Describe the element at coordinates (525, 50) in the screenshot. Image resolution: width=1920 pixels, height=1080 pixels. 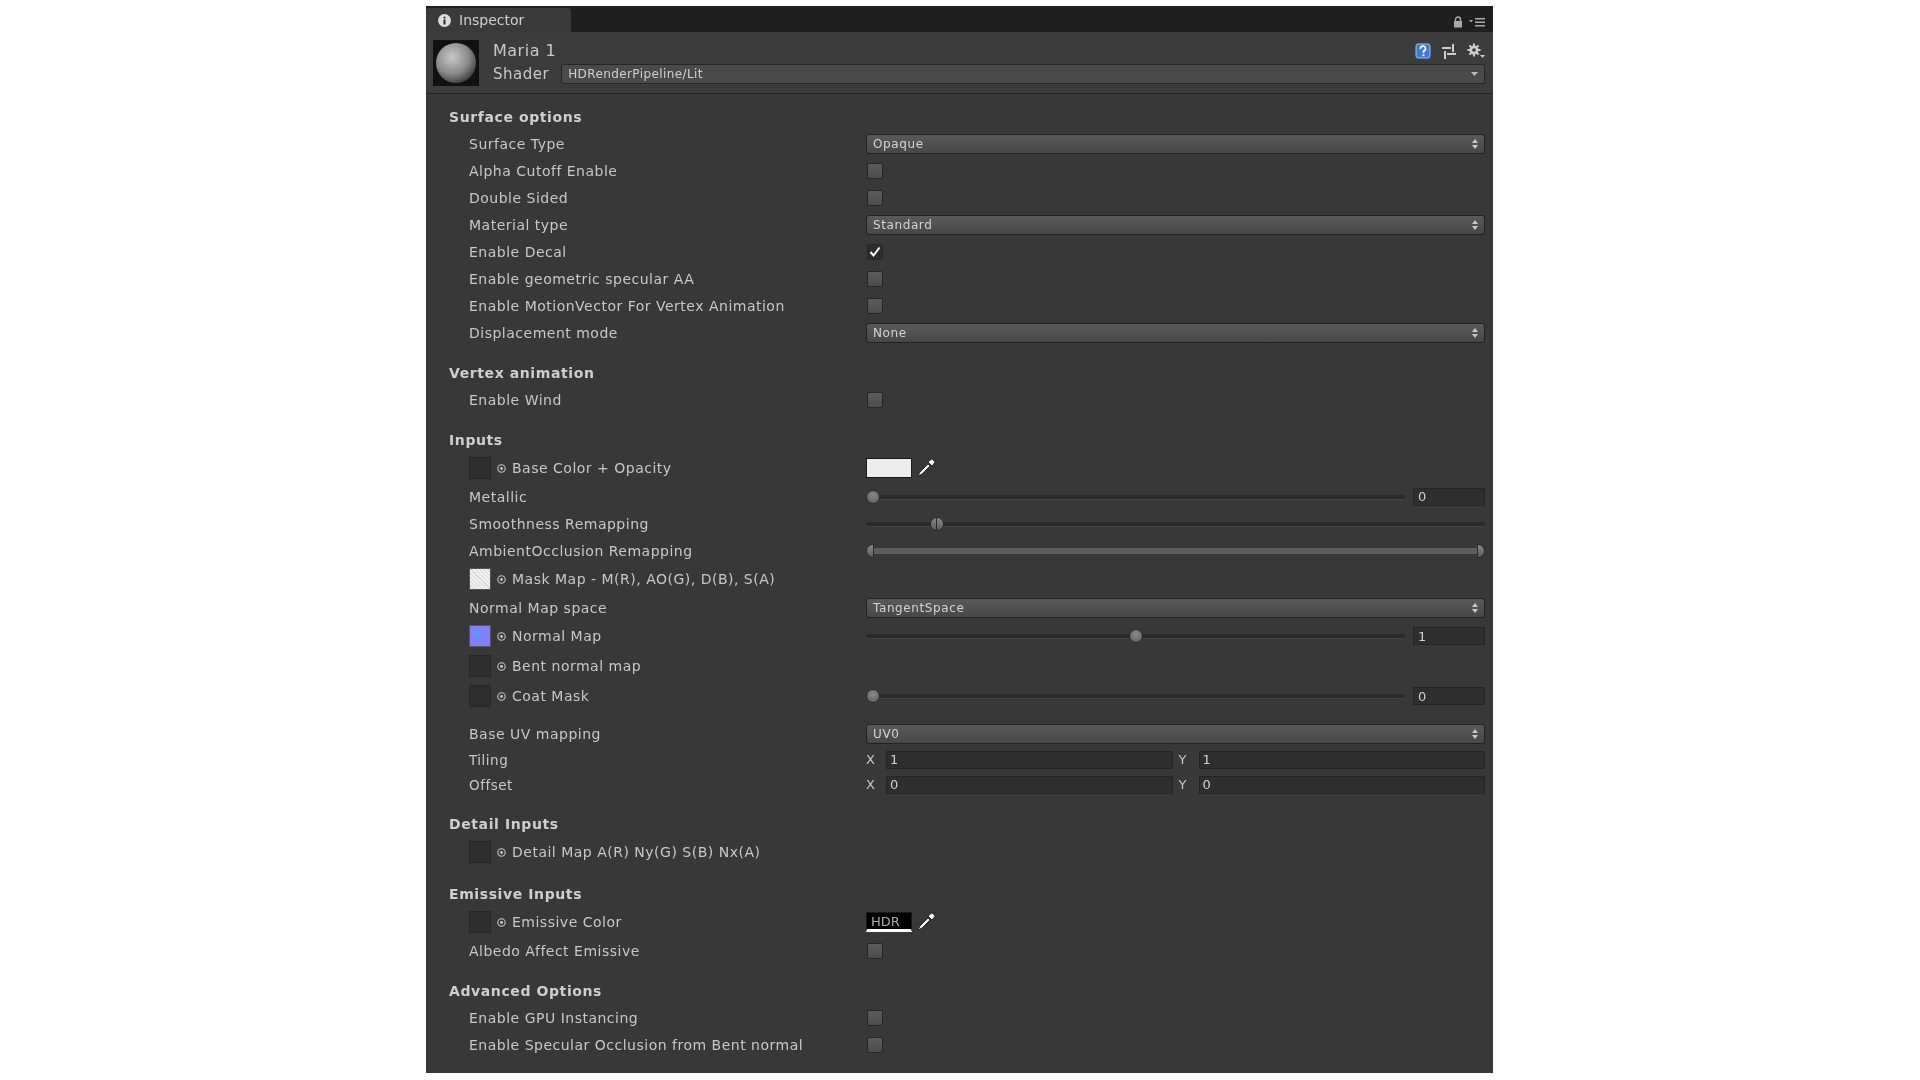
I see `material-name: Maria 1` at that location.